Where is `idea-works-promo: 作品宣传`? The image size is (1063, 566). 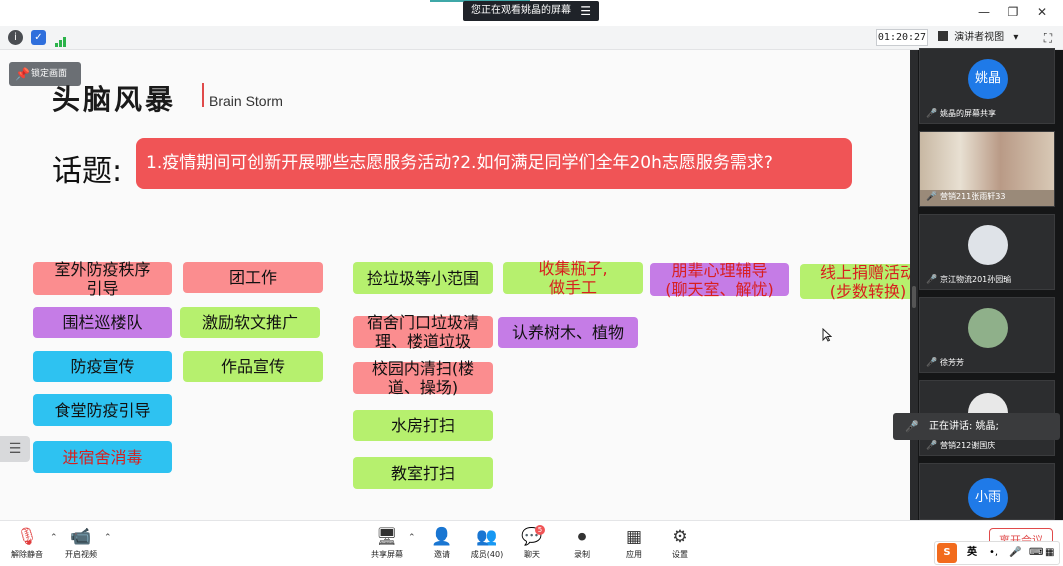 idea-works-promo: 作品宣传 is located at coordinates (253, 366).